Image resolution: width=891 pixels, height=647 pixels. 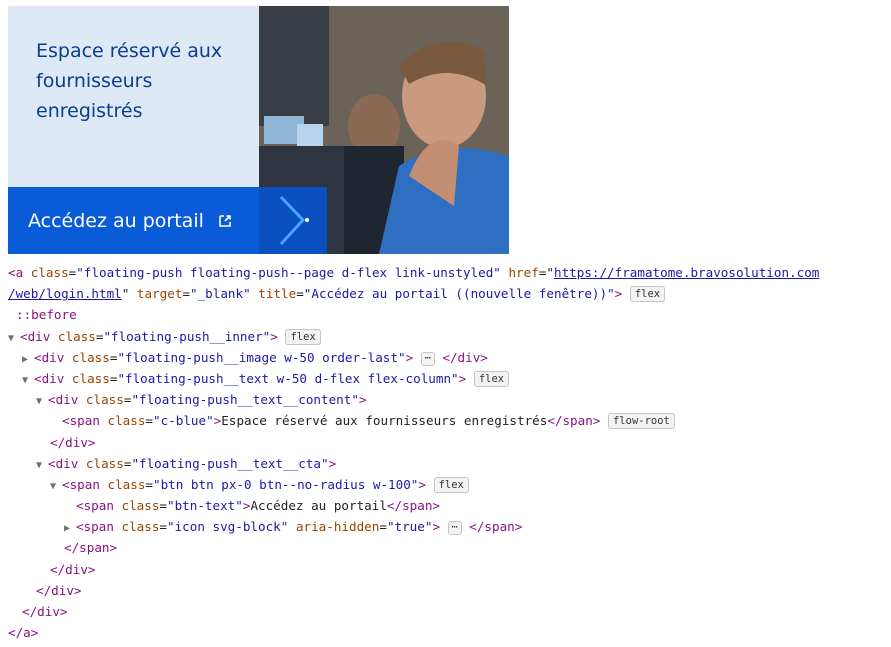 I want to click on dom-line-cta: ▼ <div class="floating-push__text__cta">, so click(x=448, y=463).